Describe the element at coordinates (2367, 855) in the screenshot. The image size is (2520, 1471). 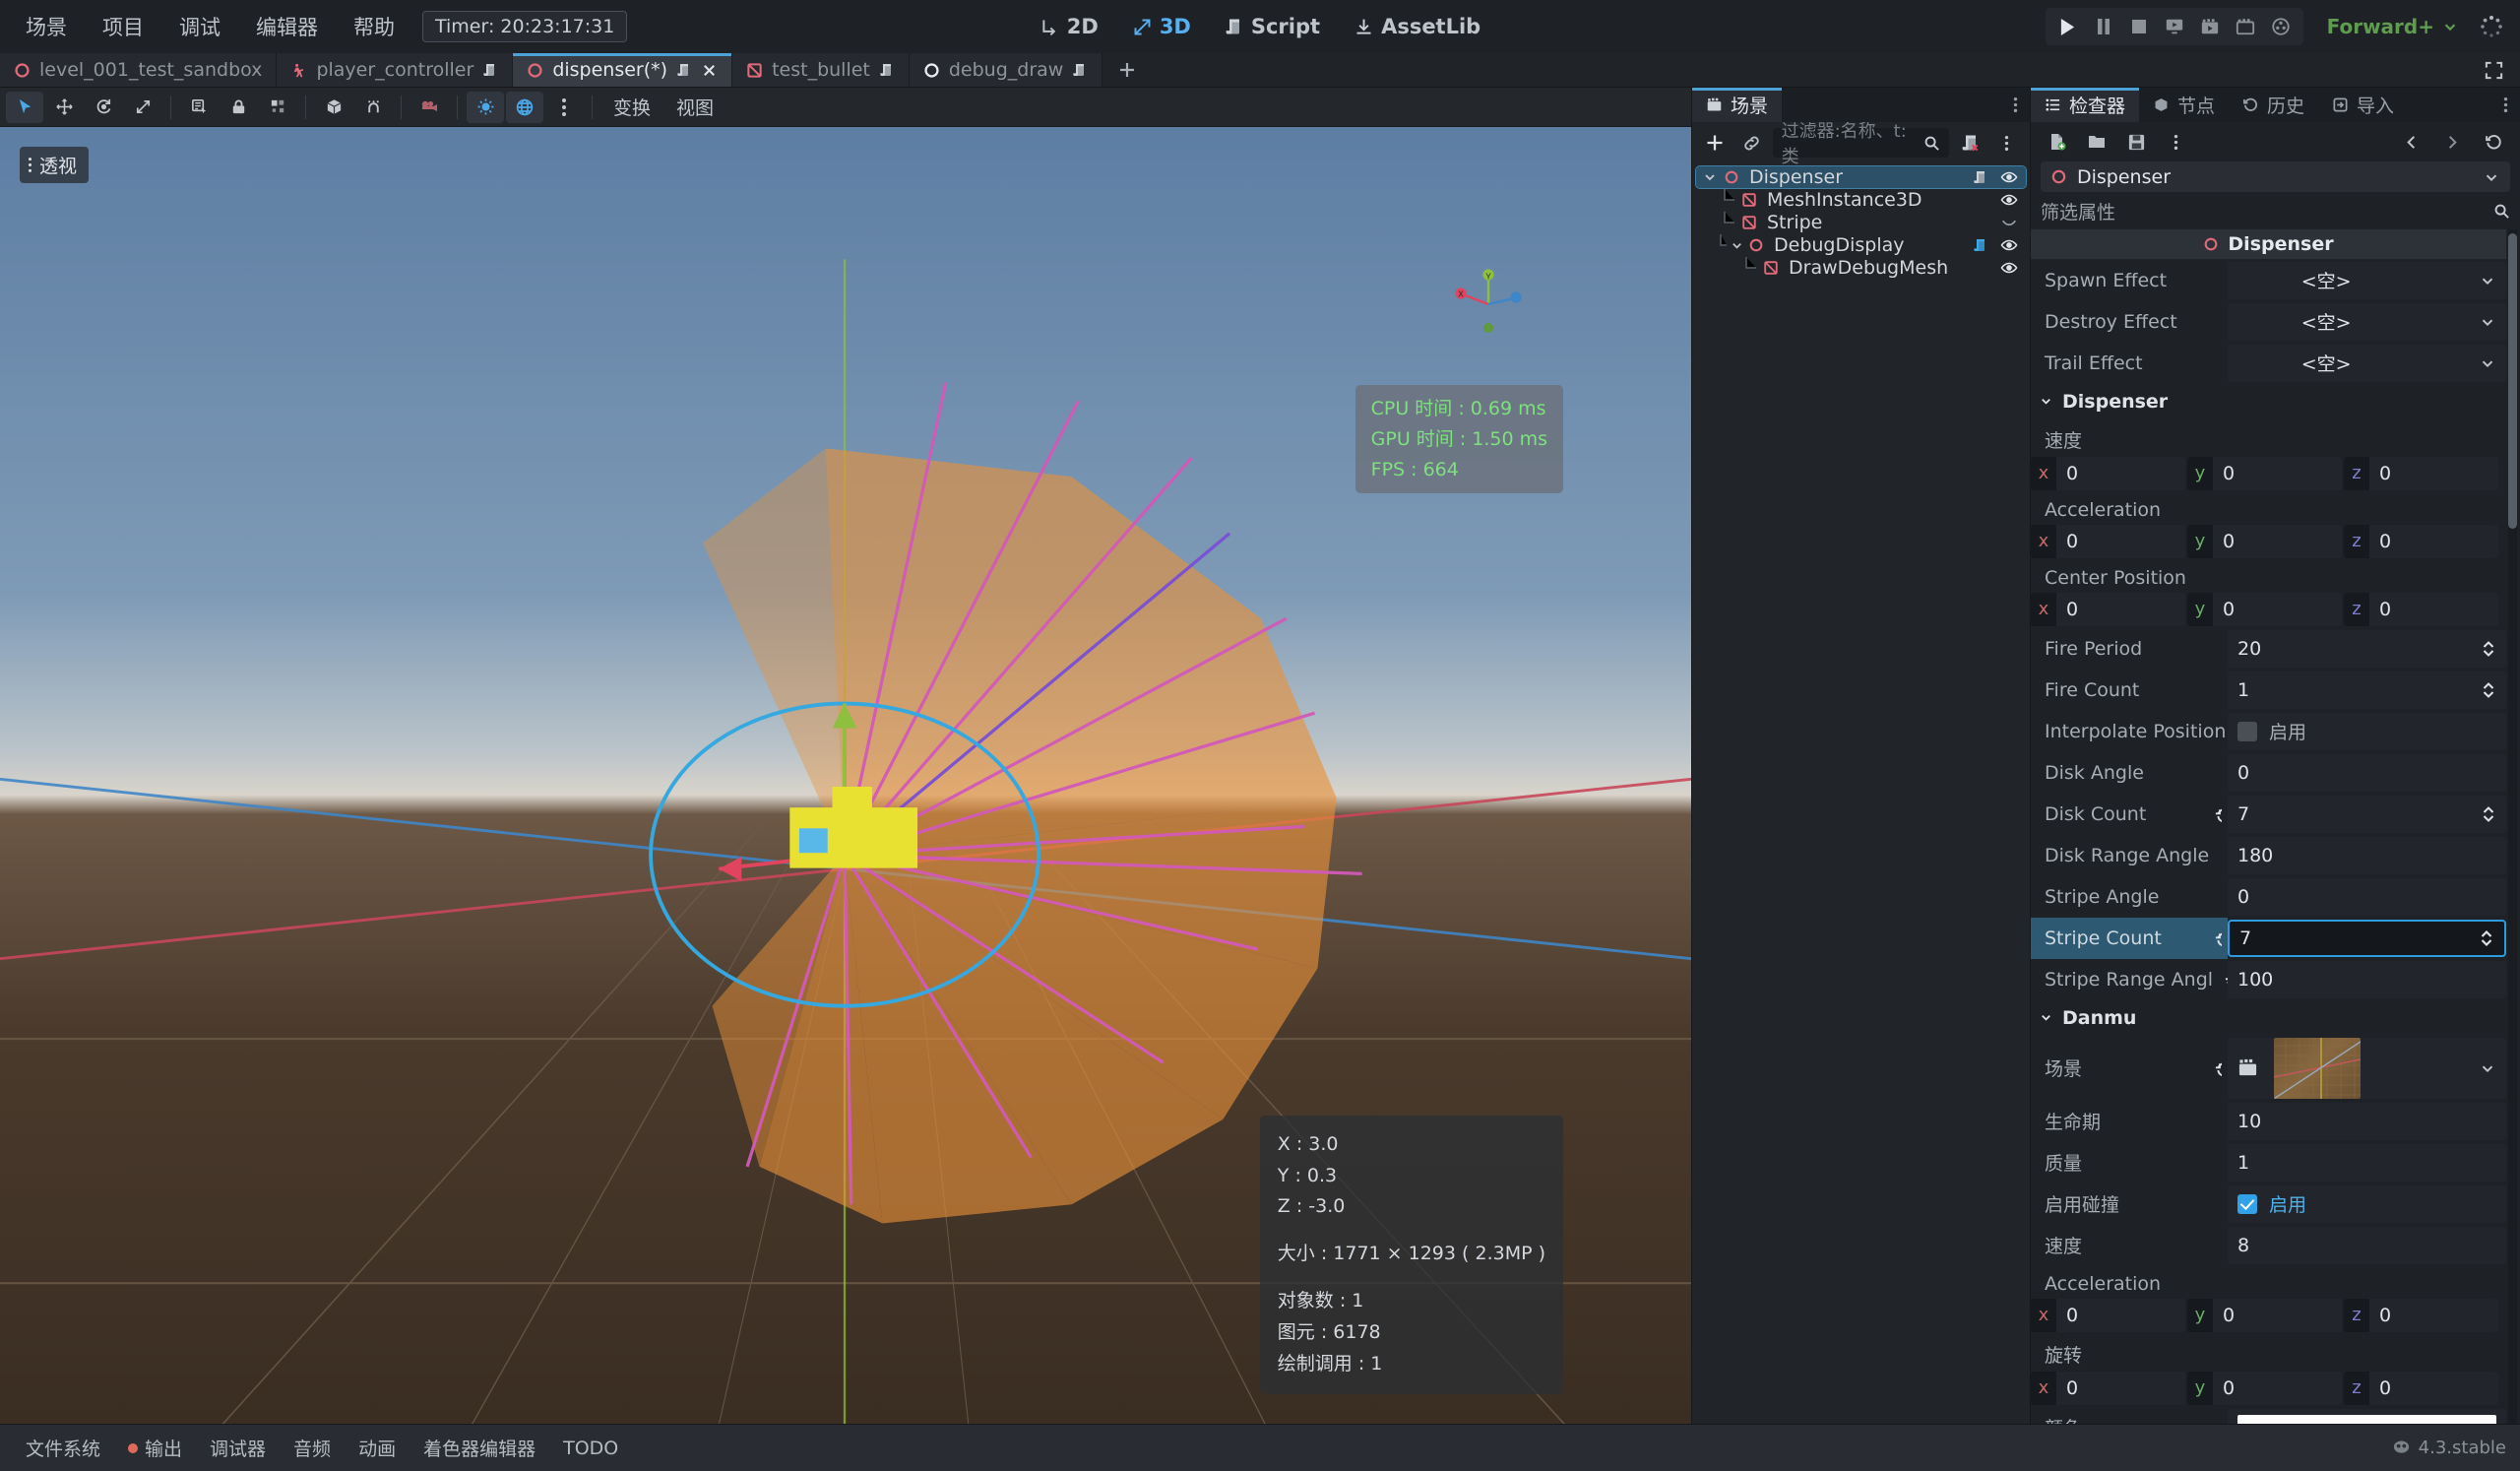
I see `property-value-text: 180` at that location.